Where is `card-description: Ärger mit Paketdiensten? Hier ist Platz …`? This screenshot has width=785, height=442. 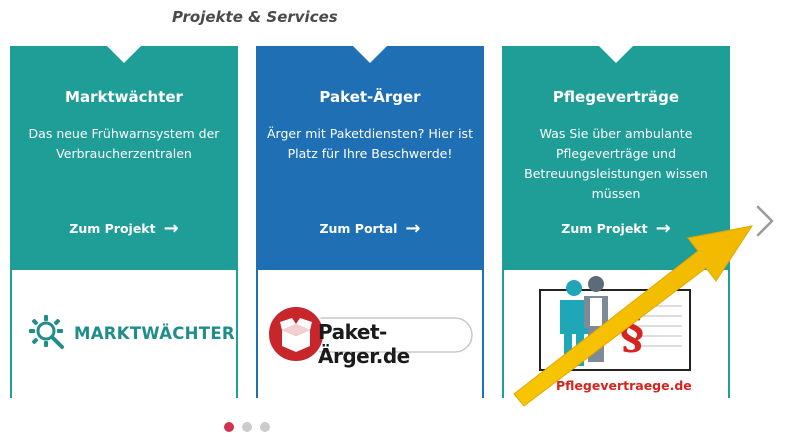 card-description: Ärger mit Paketdiensten? Hier ist Platz … is located at coordinates (370, 143).